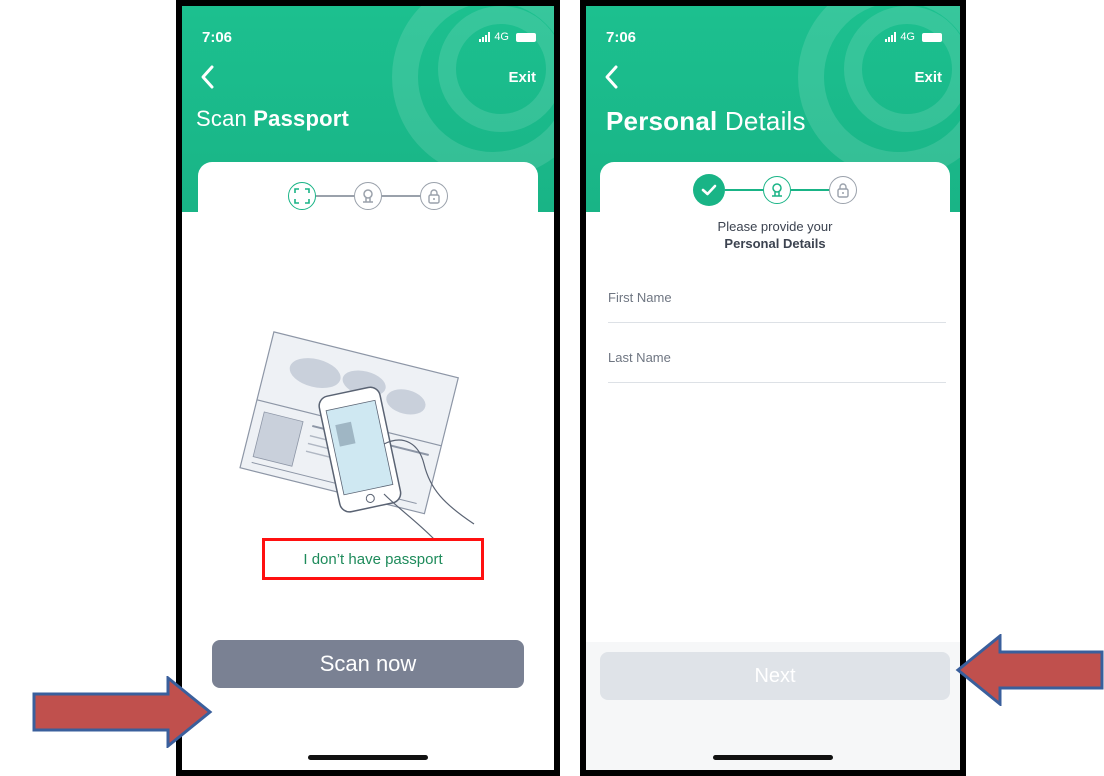 The image size is (1104, 776). What do you see at coordinates (777, 297) in the screenshot?
I see `first-name-input` at bounding box center [777, 297].